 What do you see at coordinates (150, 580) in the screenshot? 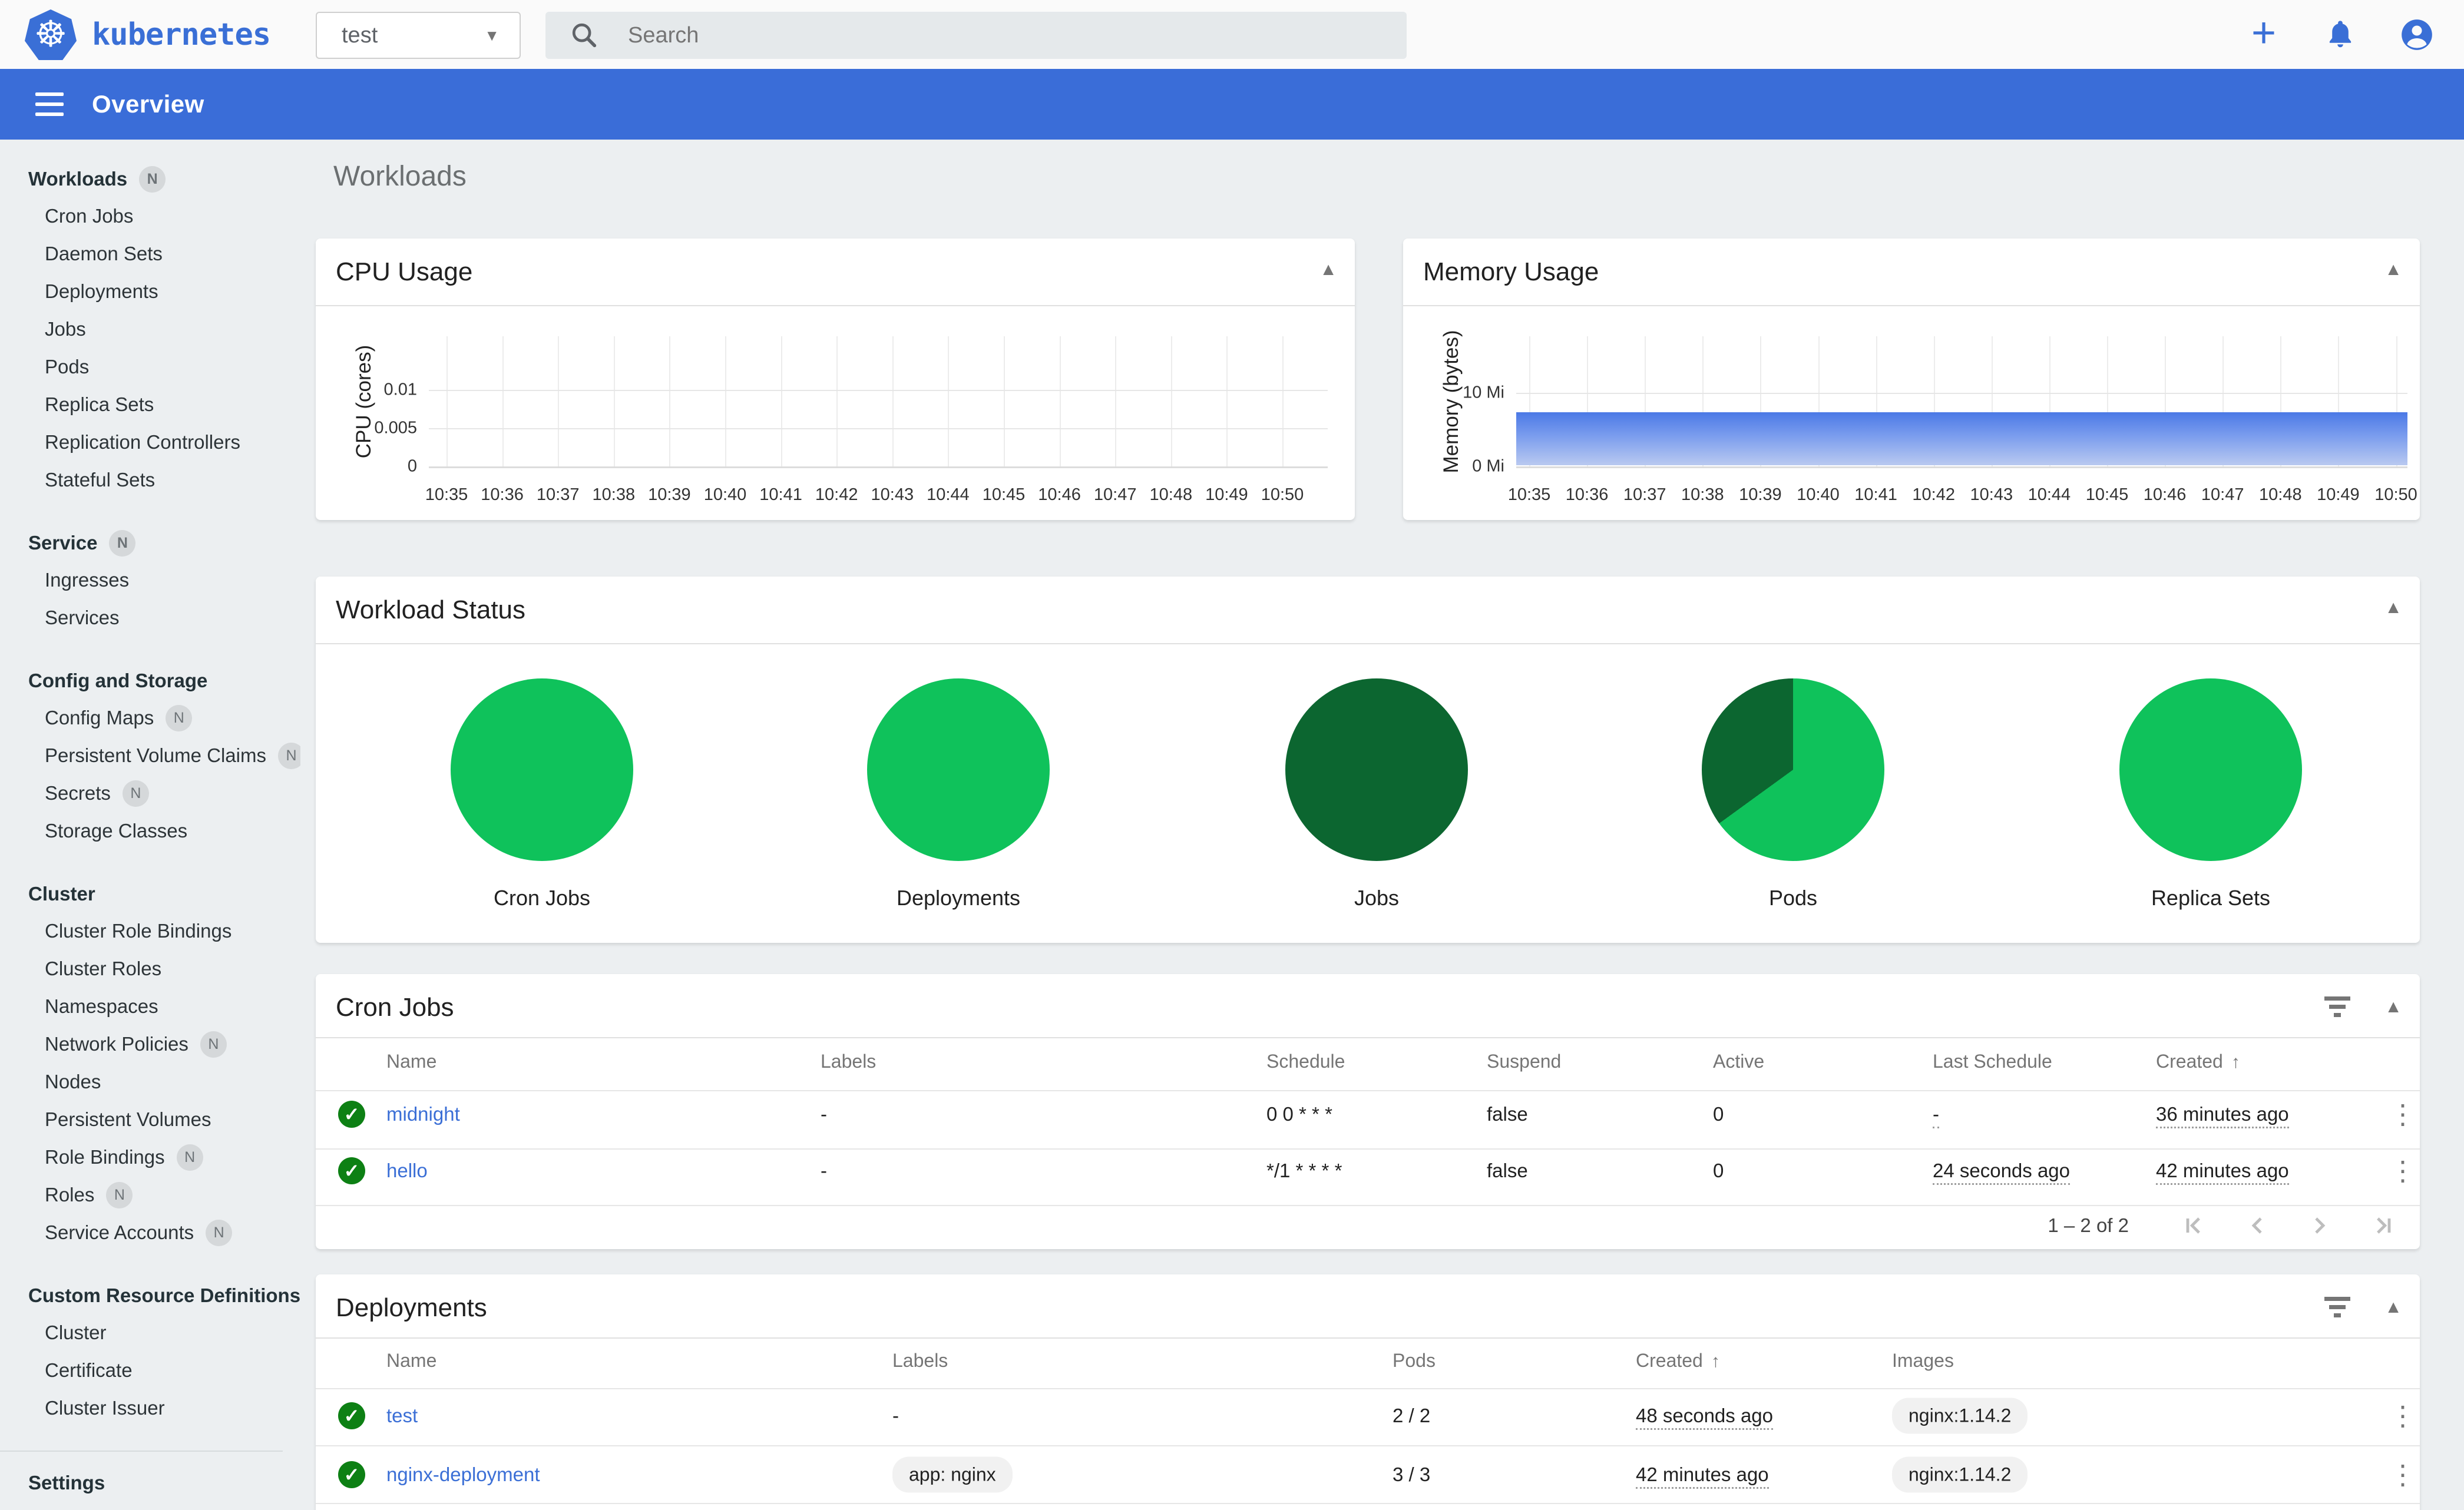
I see `sidebar-item-ingresses: Ingresses` at bounding box center [150, 580].